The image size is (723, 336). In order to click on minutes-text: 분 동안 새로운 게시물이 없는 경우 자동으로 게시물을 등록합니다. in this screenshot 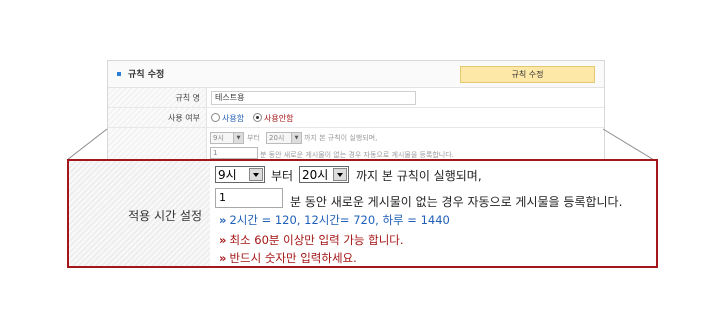, I will do `click(456, 202)`.